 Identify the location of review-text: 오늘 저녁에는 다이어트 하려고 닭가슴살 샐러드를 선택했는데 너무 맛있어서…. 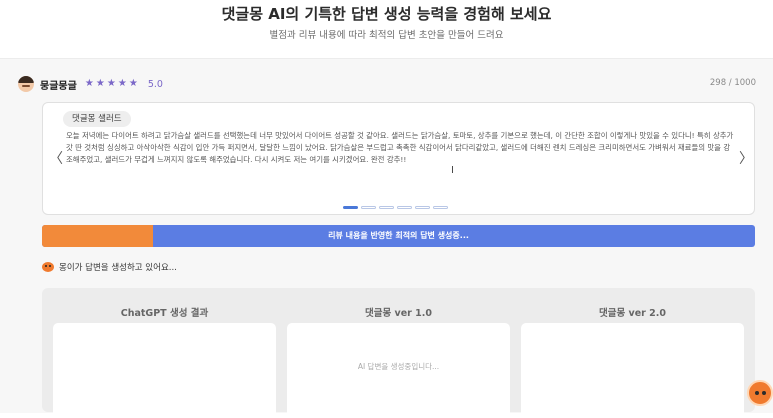
(400, 148).